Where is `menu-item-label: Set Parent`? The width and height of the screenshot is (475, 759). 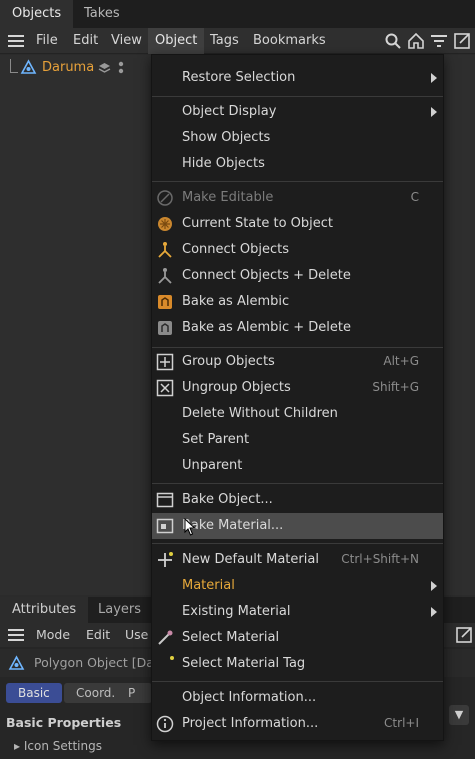 menu-item-label: Set Parent is located at coordinates (216, 439).